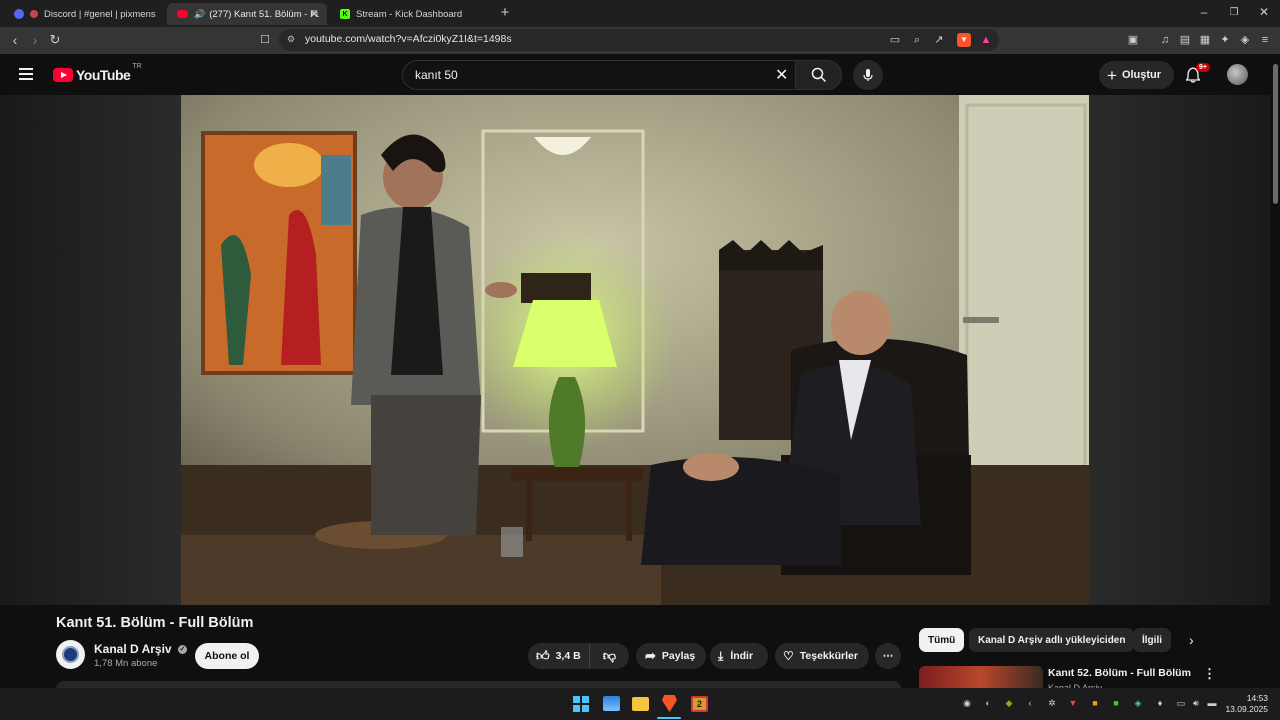 This screenshot has height=720, width=1280. I want to click on more-horizontal-icon: ⋯, so click(888, 656).